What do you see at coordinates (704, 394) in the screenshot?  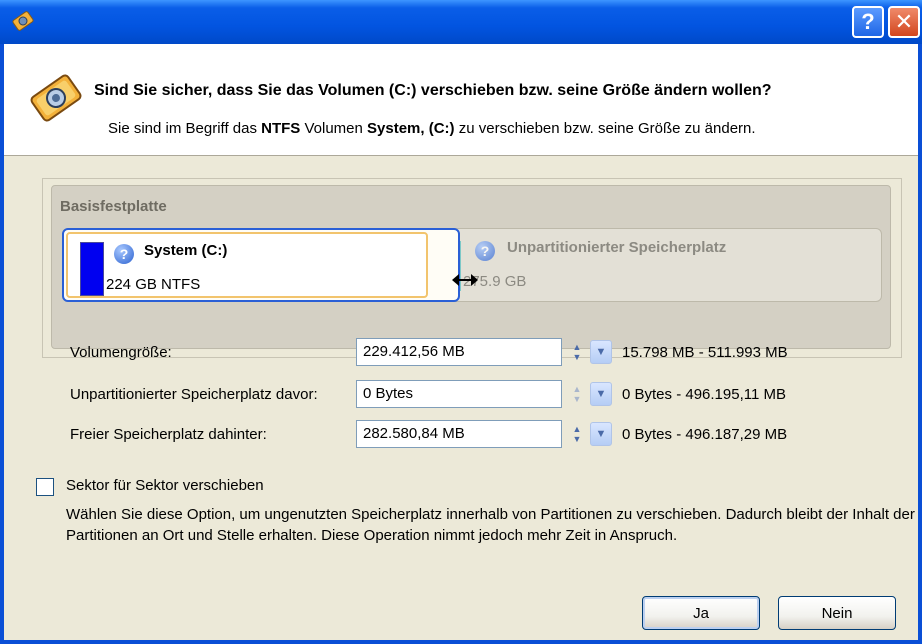 I see `field-range: 0 Bytes - 496.195,11 MB` at bounding box center [704, 394].